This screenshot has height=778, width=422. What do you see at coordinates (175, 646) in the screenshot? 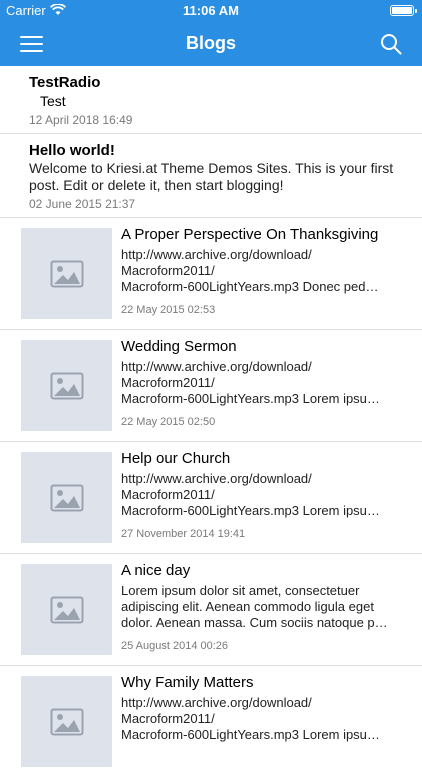
I see `post-date: 25 August 2014 00:26` at bounding box center [175, 646].